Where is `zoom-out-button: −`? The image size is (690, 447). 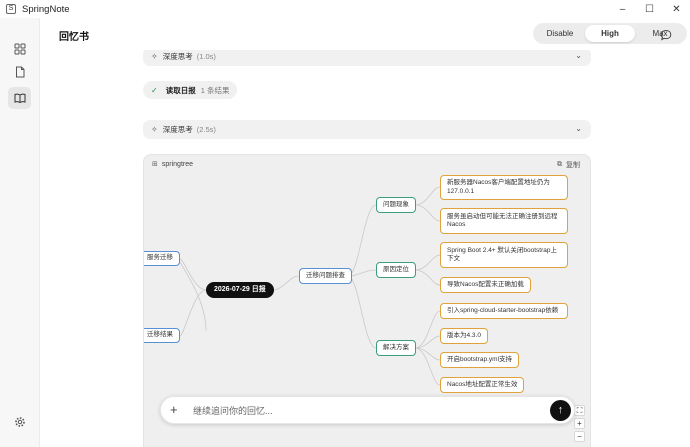
zoom-out-button: − is located at coordinates (579, 436).